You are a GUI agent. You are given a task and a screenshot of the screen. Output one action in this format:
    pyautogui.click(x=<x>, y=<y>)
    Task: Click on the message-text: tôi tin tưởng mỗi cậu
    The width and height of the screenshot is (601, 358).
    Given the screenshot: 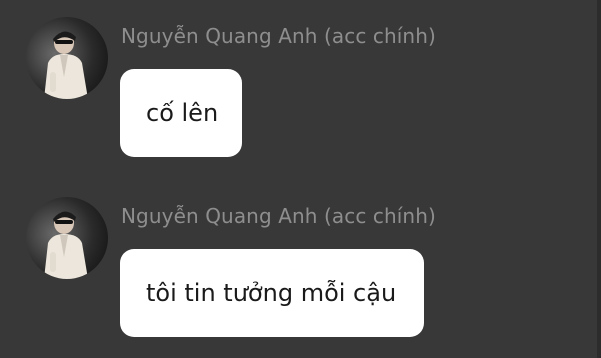 What is the action you would take?
    pyautogui.click(x=271, y=293)
    